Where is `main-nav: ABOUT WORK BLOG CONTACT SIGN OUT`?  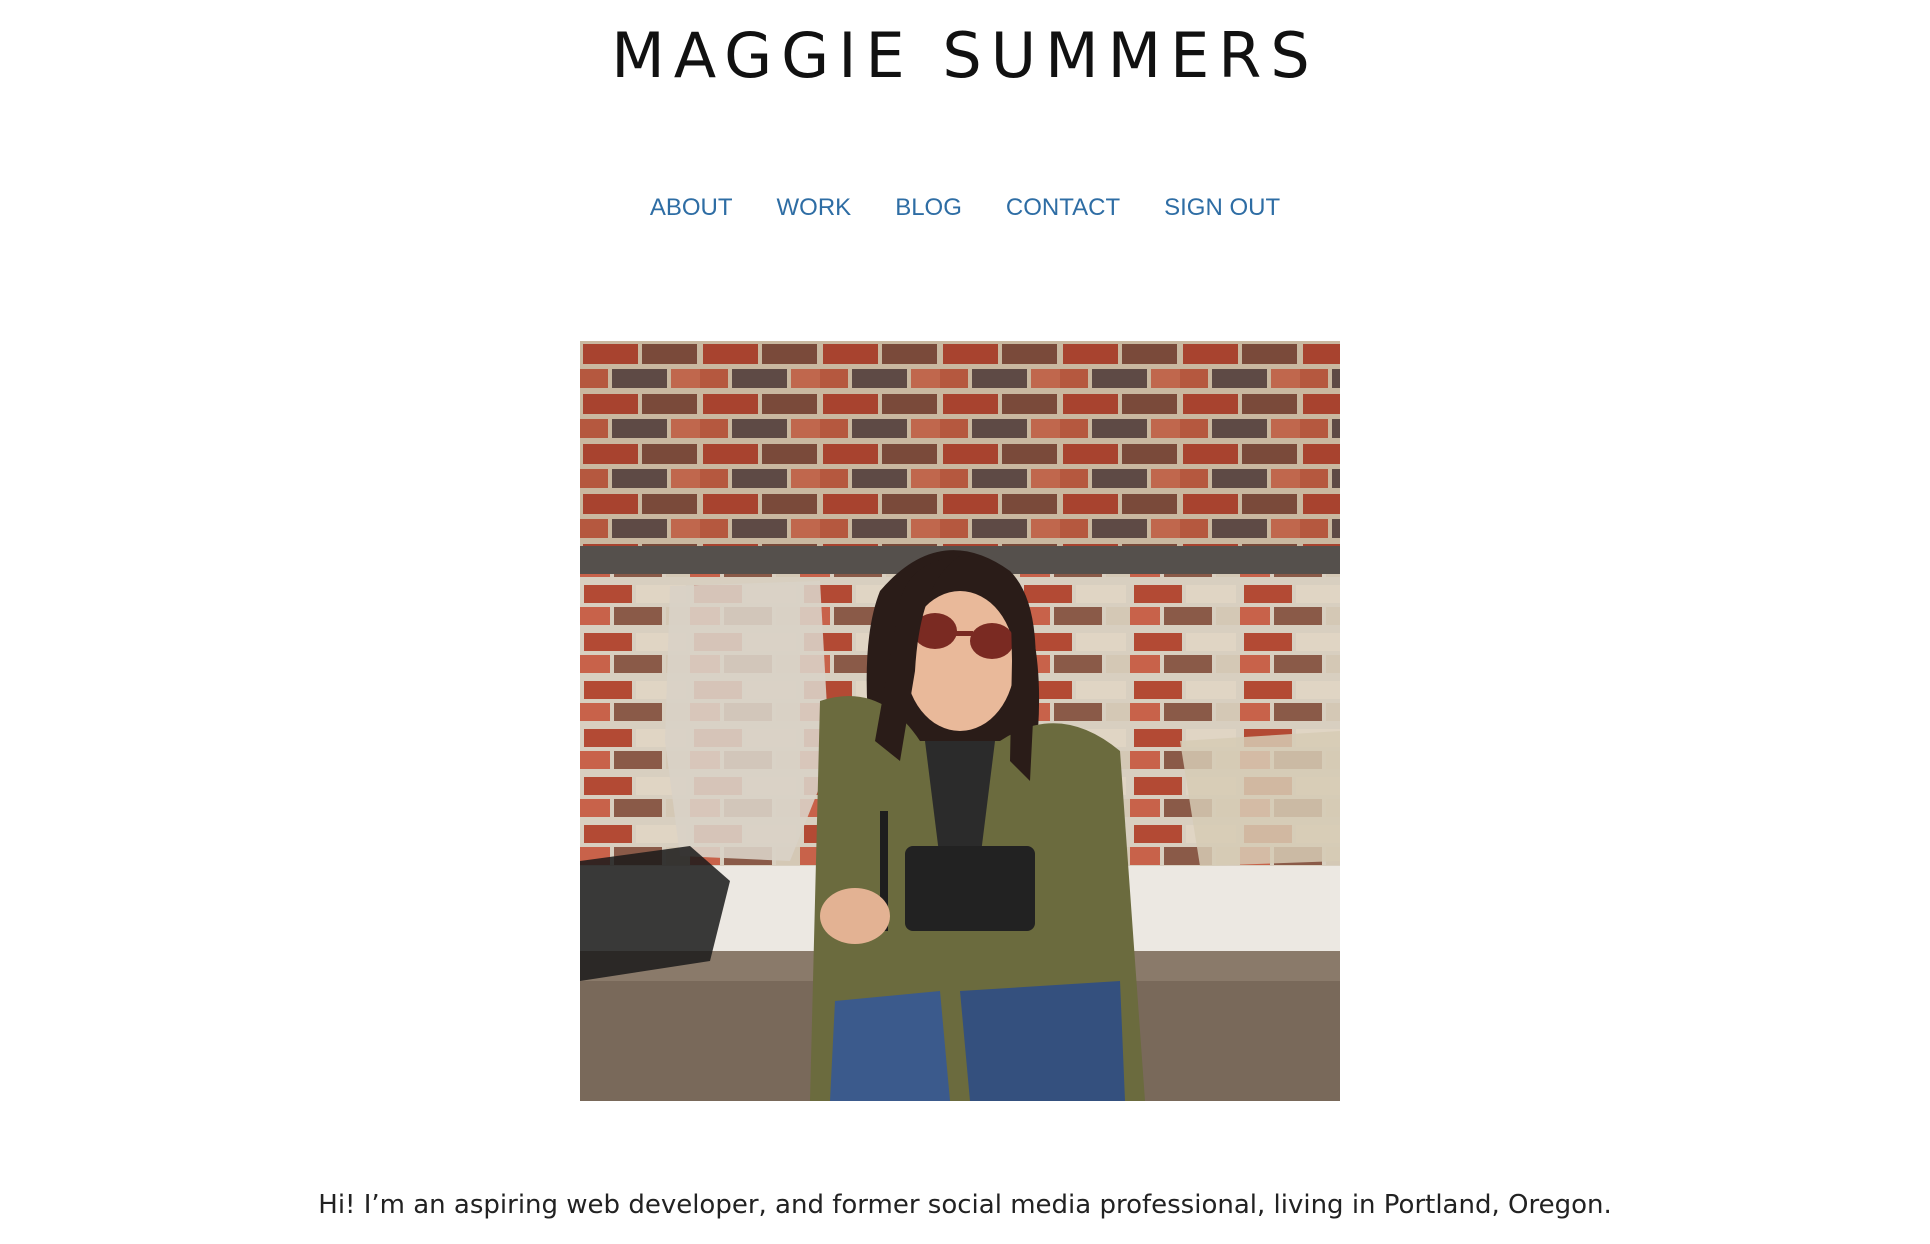 main-nav: ABOUT WORK BLOG CONTACT SIGN OUT is located at coordinates (965, 208).